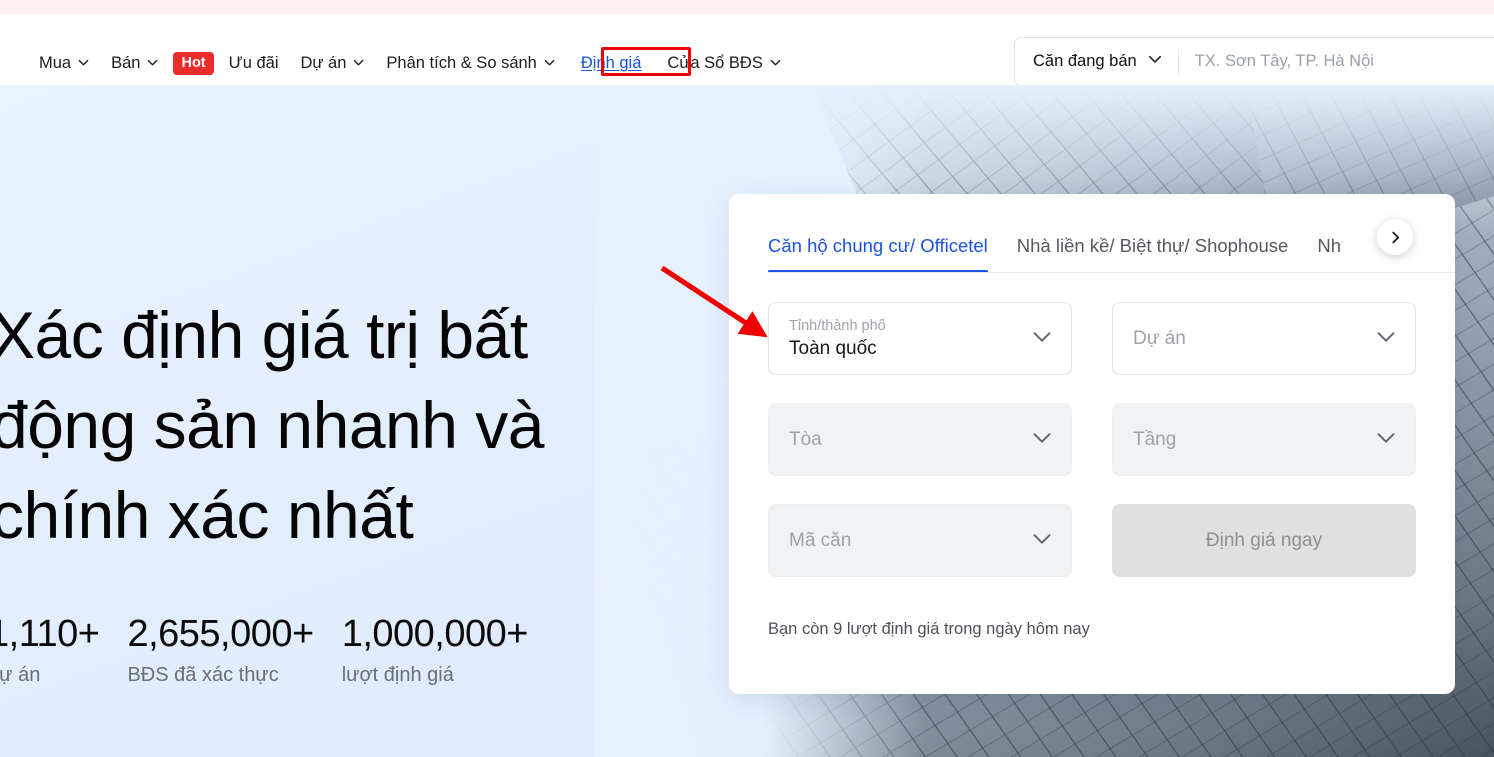 The image size is (1494, 757). I want to click on tabs-next-button, so click(1395, 237).